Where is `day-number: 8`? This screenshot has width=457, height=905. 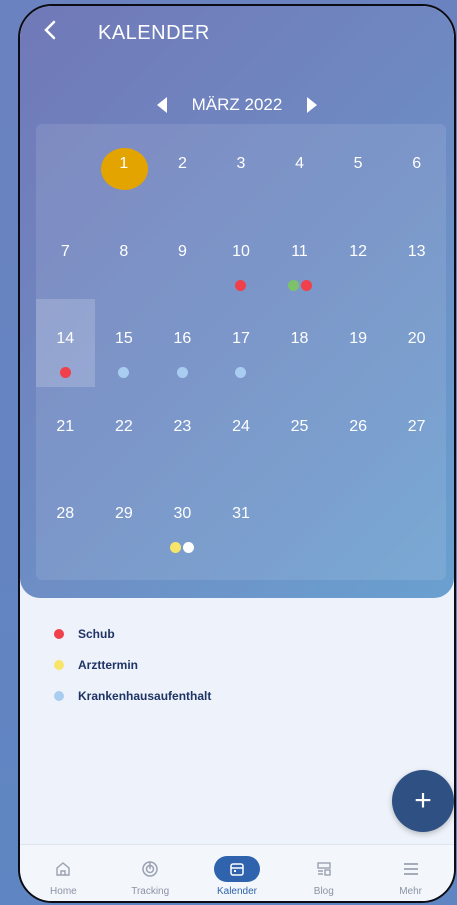 day-number: 8 is located at coordinates (124, 251).